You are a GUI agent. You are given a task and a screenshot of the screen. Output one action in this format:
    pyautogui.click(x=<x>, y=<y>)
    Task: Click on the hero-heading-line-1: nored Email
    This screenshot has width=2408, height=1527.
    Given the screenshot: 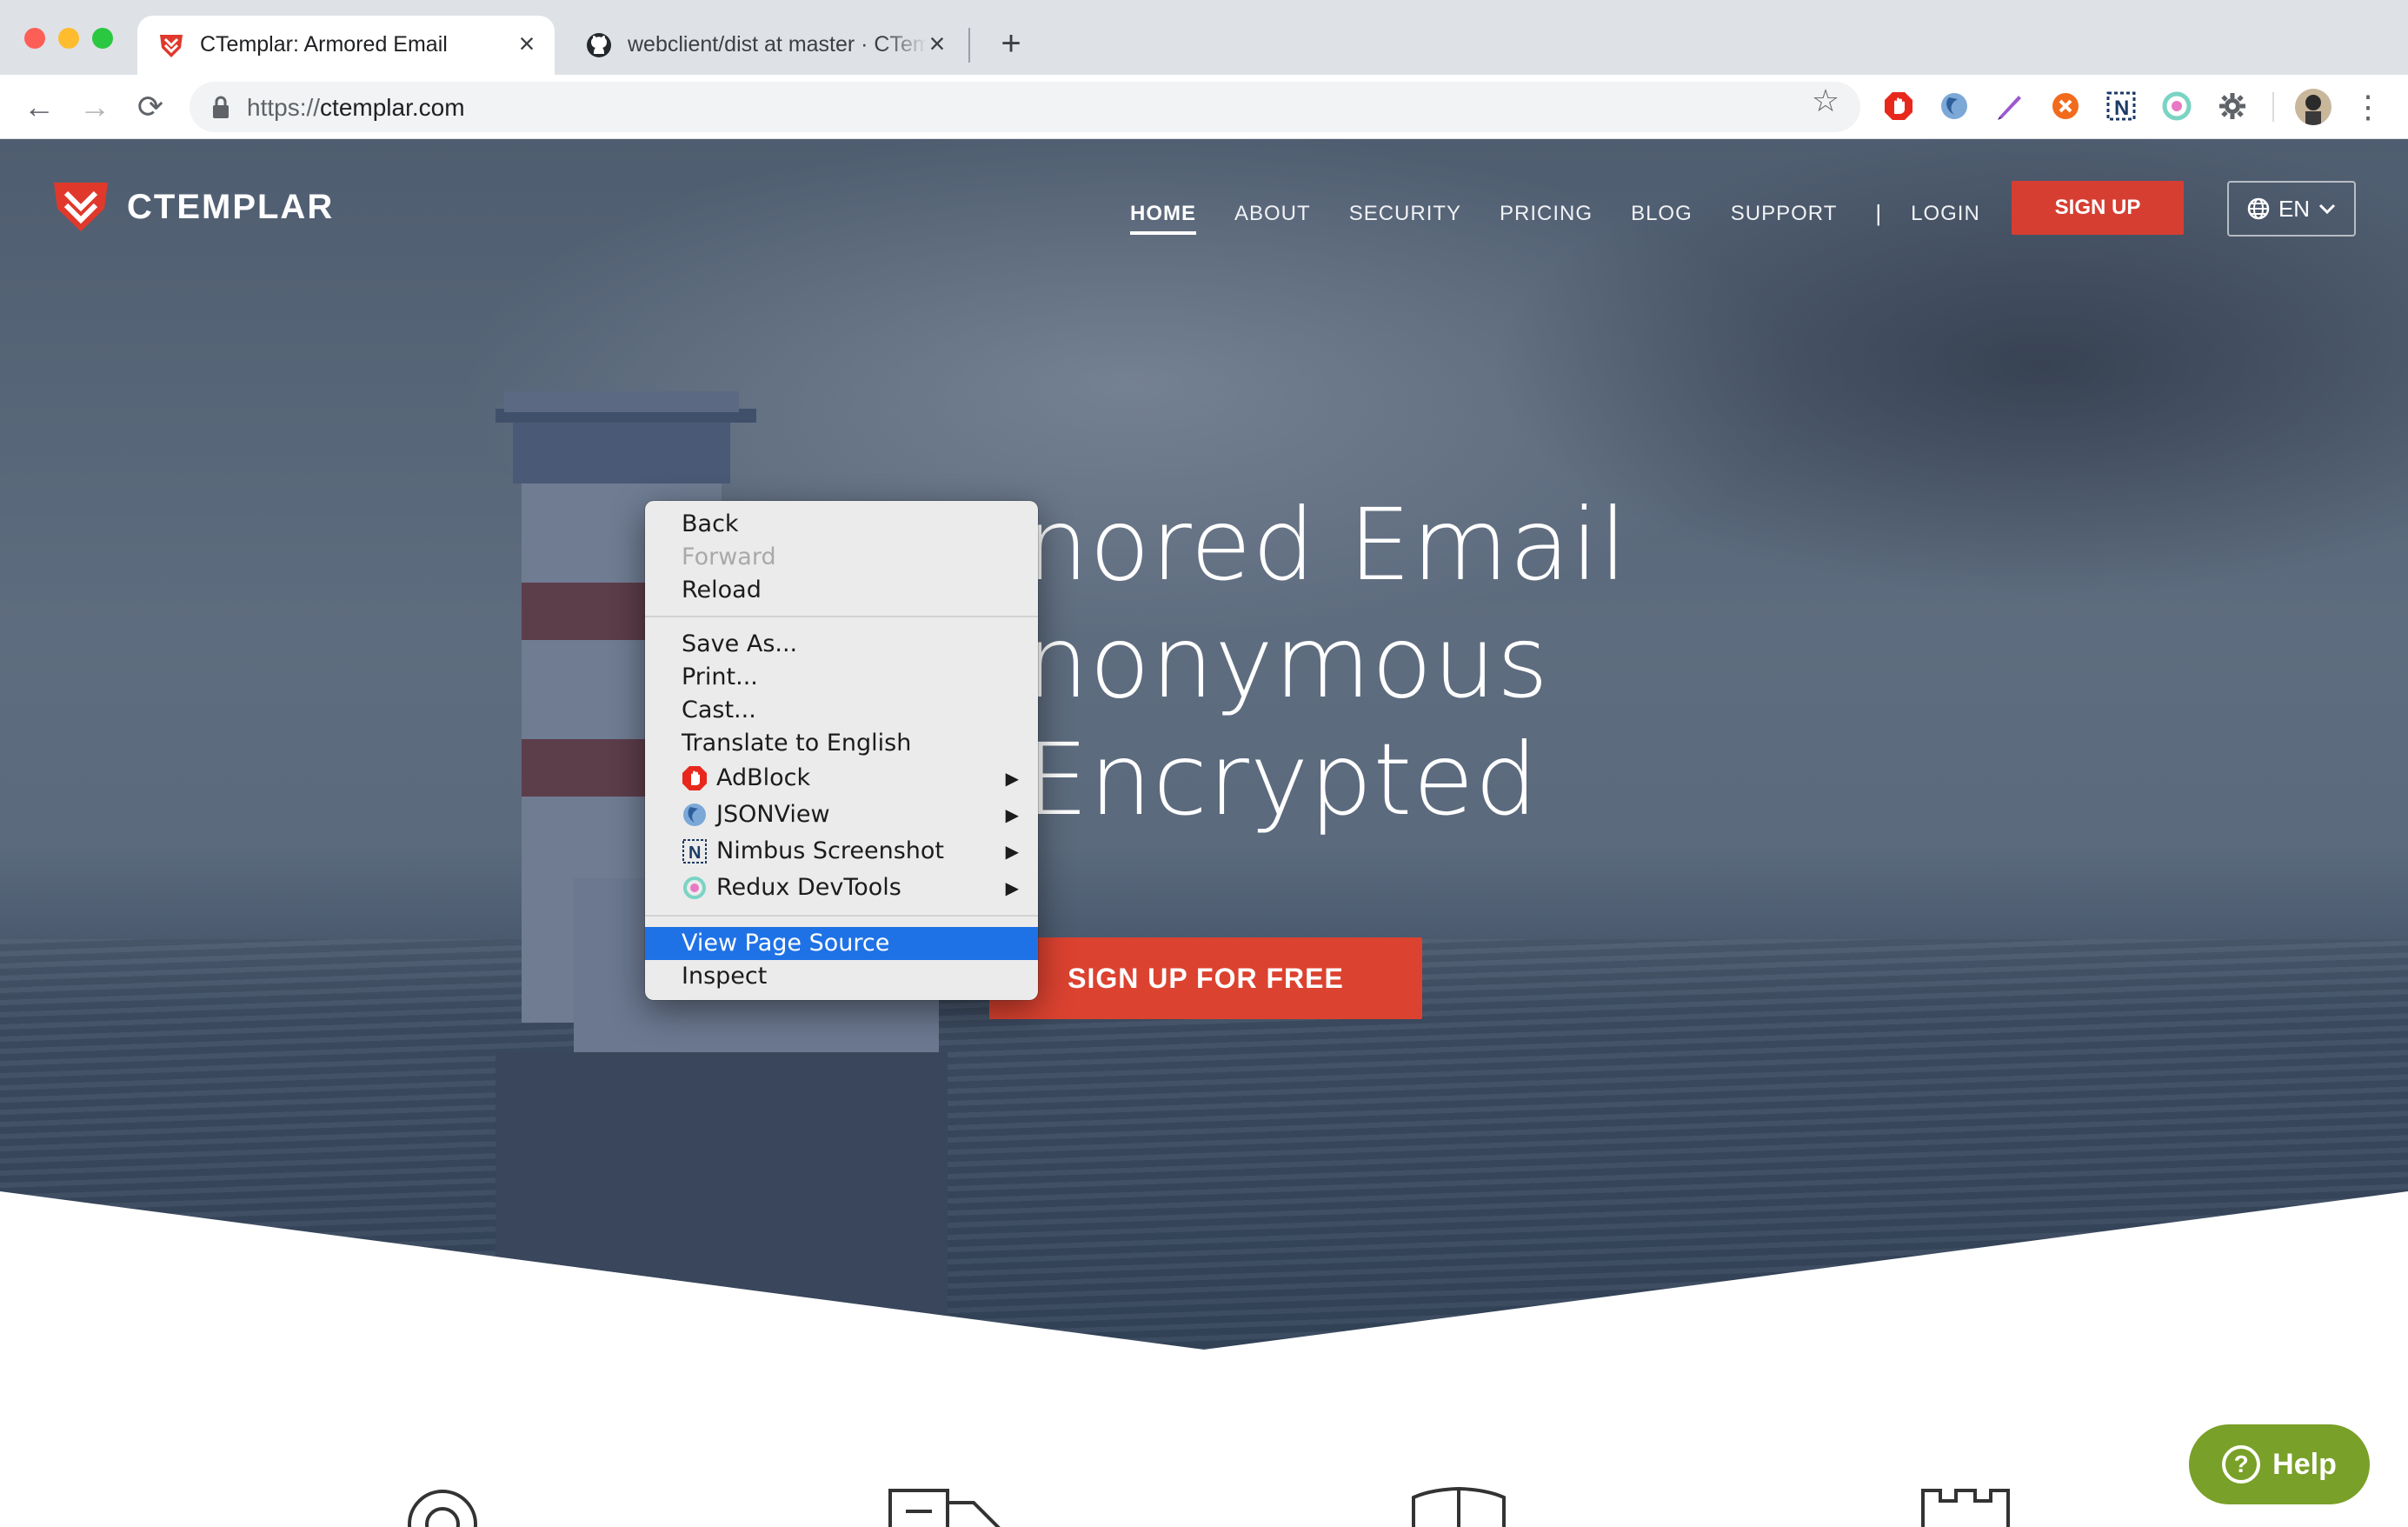 What is the action you would take?
    pyautogui.click(x=1327, y=545)
    